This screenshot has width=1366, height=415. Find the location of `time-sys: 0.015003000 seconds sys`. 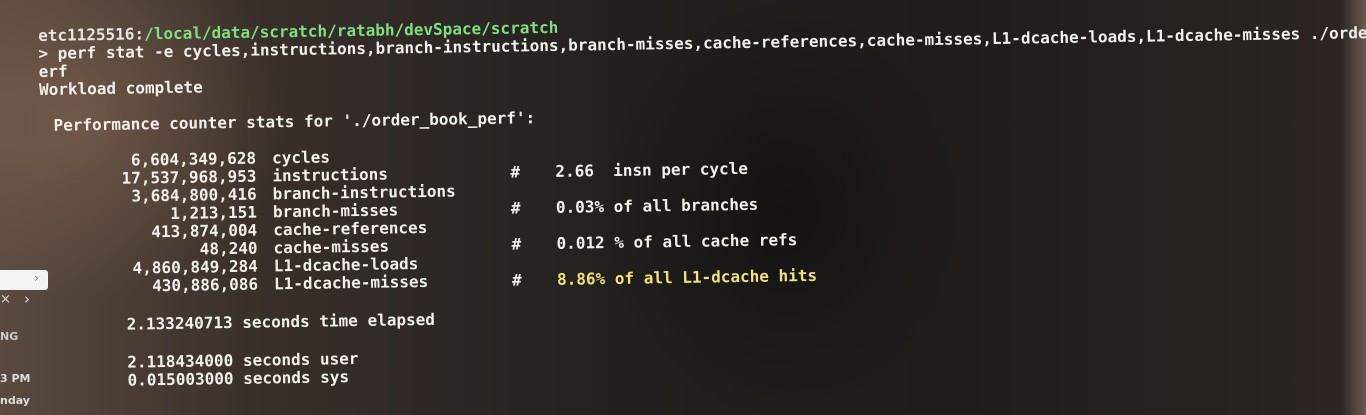

time-sys: 0.015003000 seconds sys is located at coordinates (238, 378).